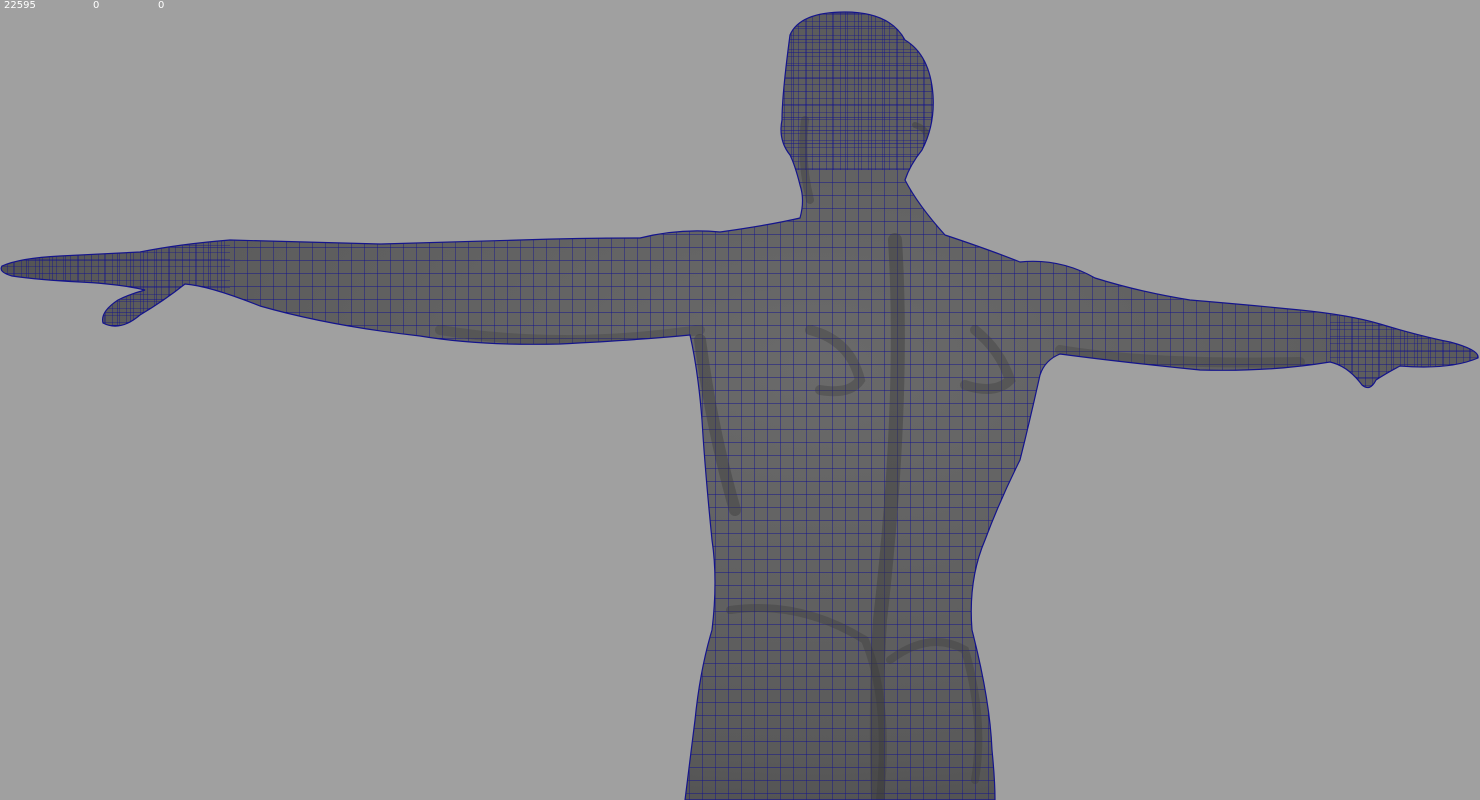 The width and height of the screenshot is (1480, 800). Describe the element at coordinates (20, 5) in the screenshot. I see `hud-value-vertices: 22595` at that location.